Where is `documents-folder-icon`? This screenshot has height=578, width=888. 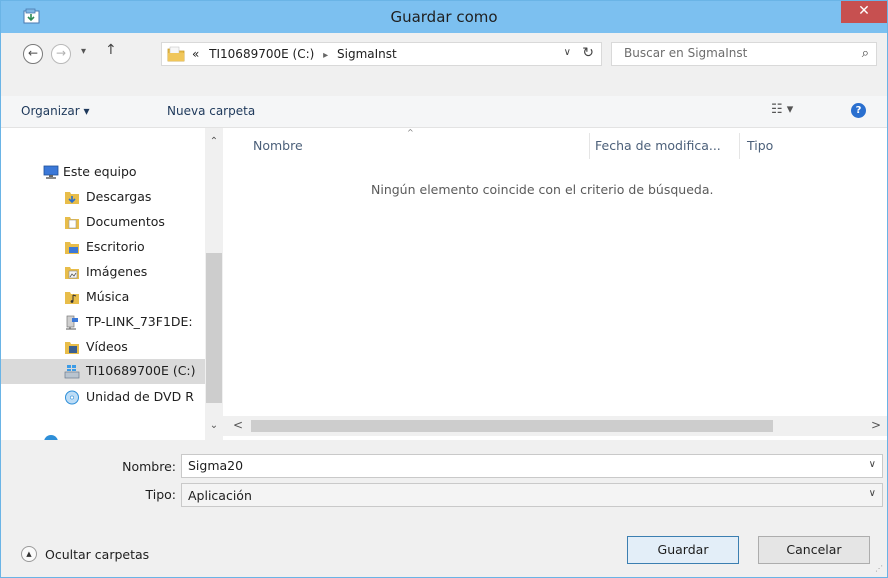
documents-folder-icon is located at coordinates (72, 223).